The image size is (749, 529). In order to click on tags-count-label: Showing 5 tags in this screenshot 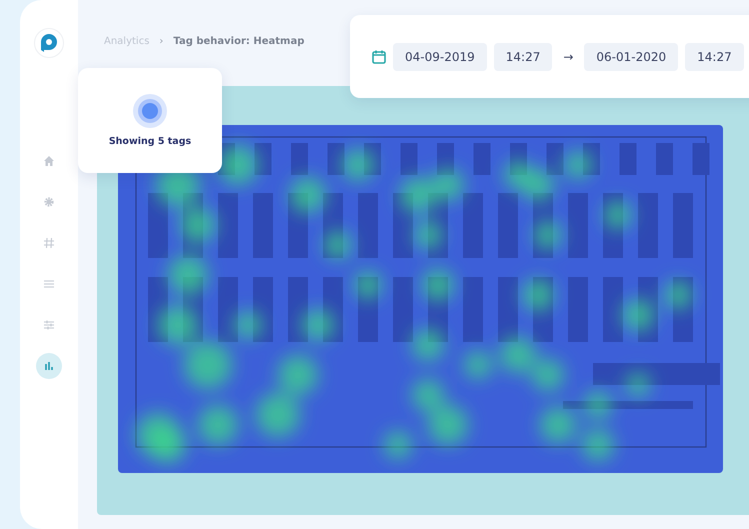, I will do `click(150, 141)`.